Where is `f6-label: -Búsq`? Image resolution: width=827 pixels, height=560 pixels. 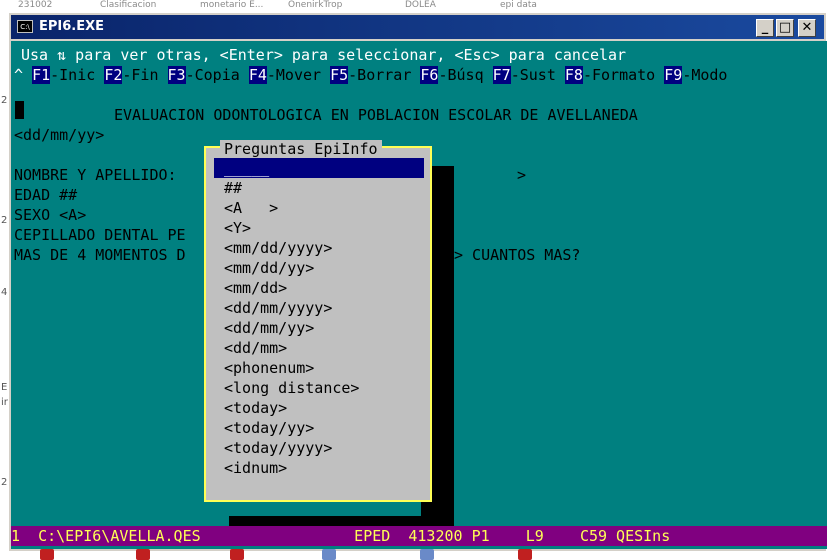
f6-label: -Búsq is located at coordinates (460, 75).